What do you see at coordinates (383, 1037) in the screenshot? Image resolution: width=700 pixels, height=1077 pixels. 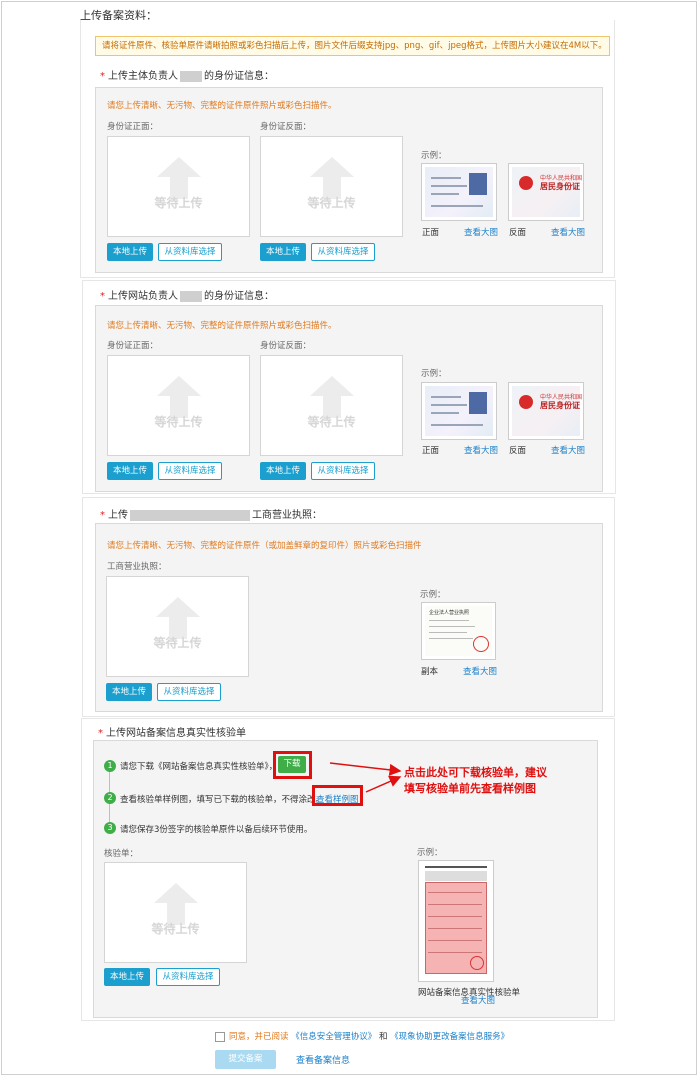 I see `agree-and: 和` at bounding box center [383, 1037].